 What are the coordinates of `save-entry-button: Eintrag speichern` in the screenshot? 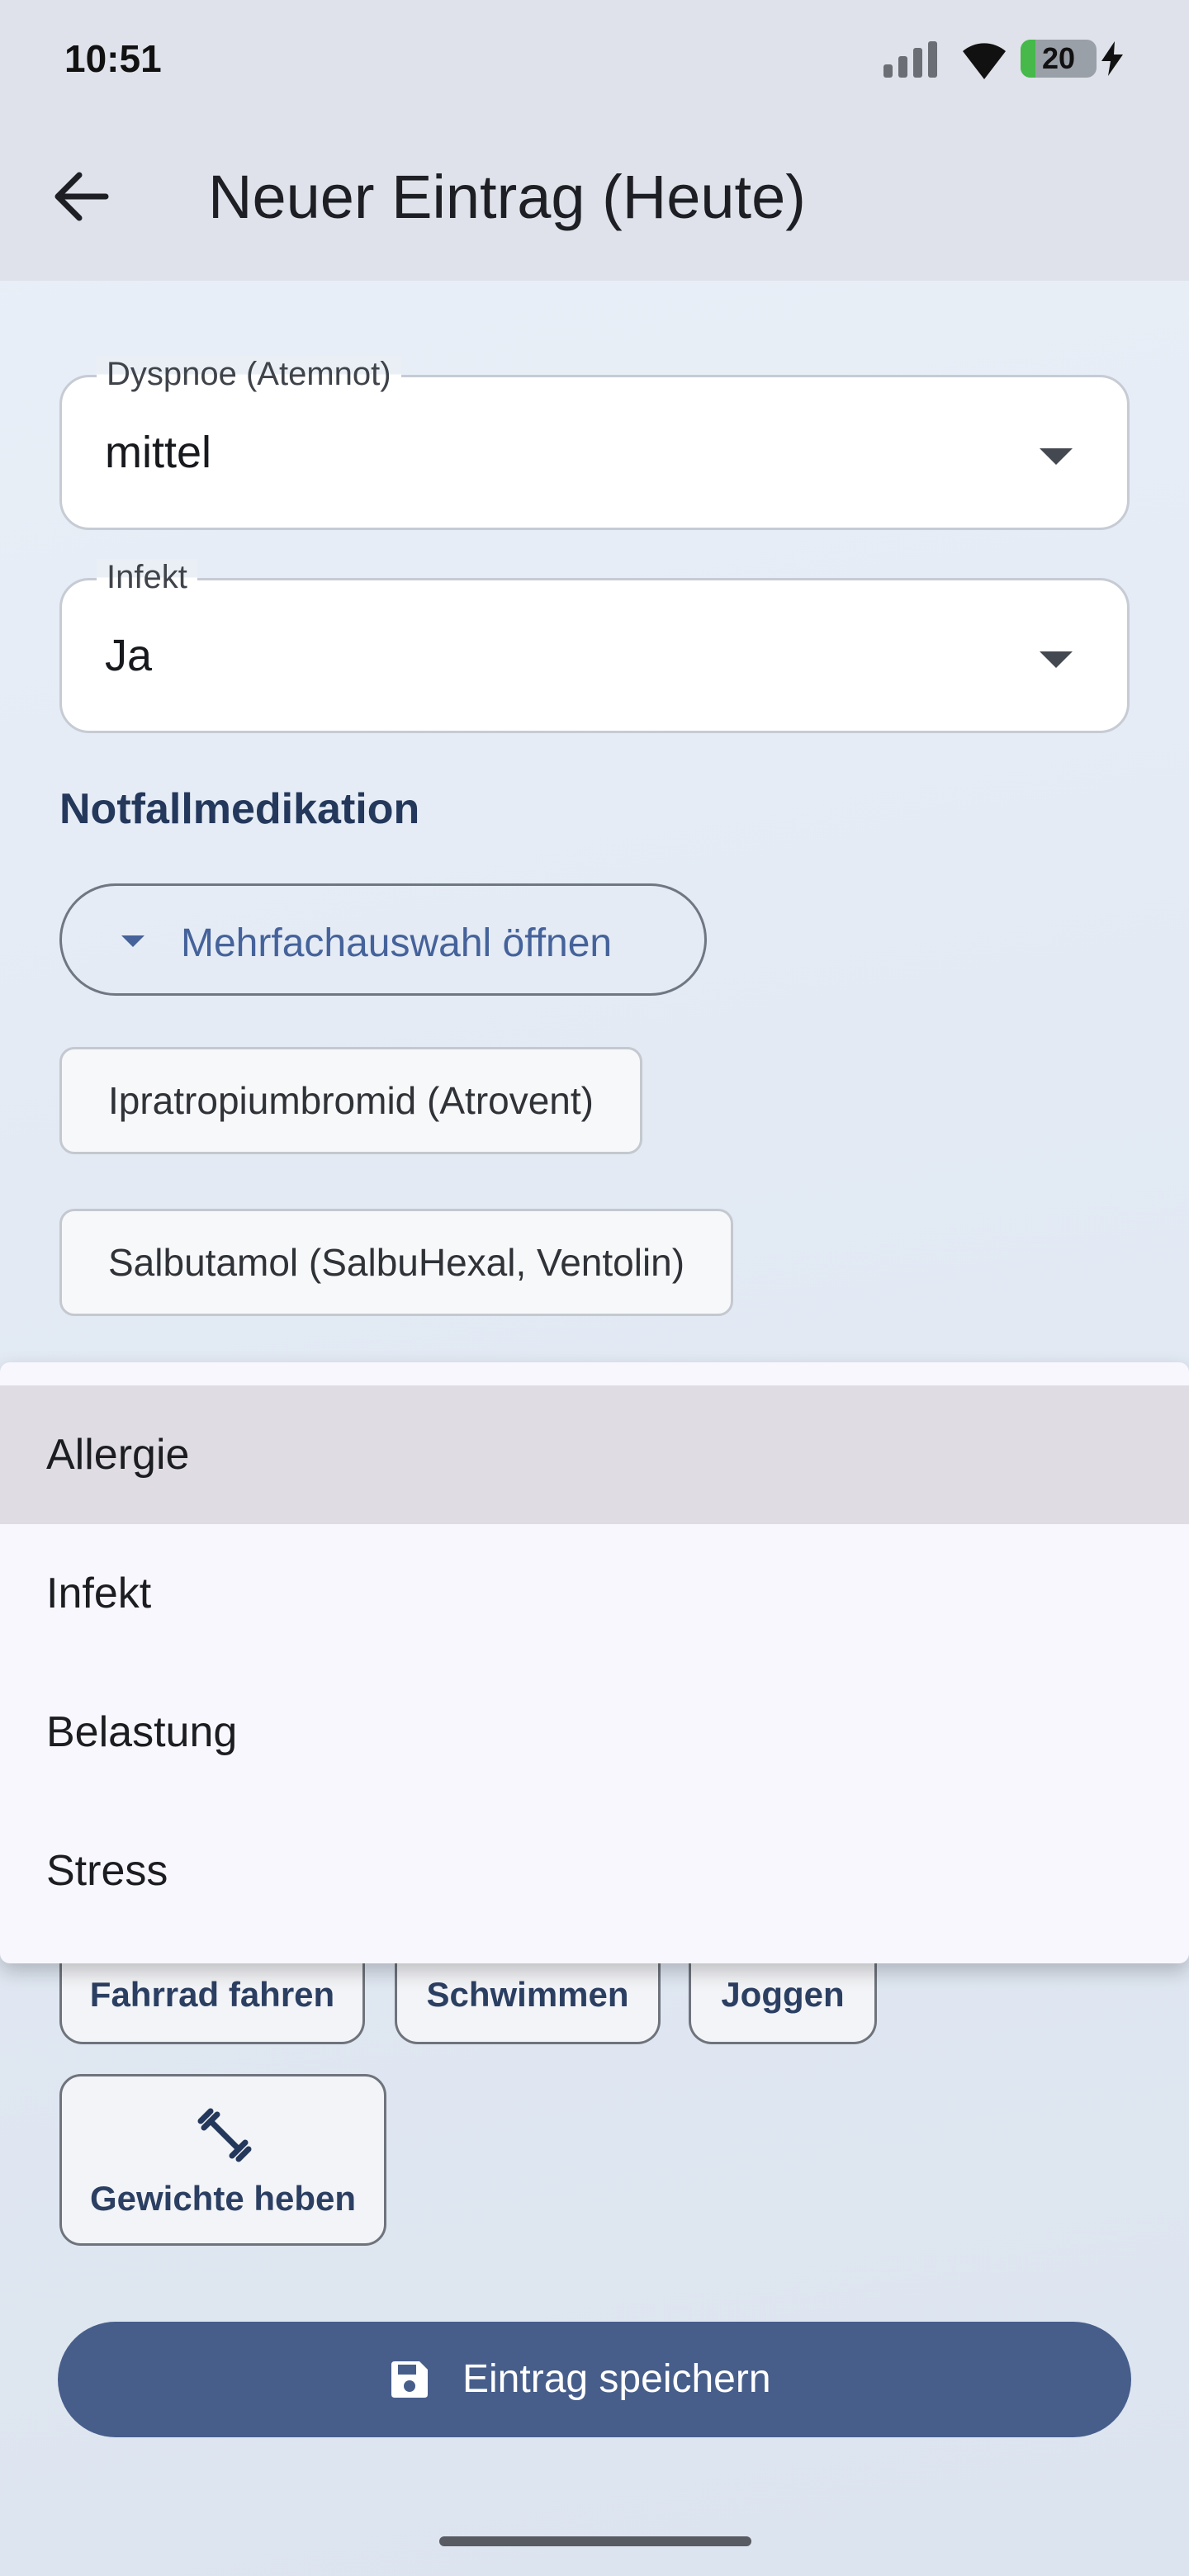 It's located at (594, 2379).